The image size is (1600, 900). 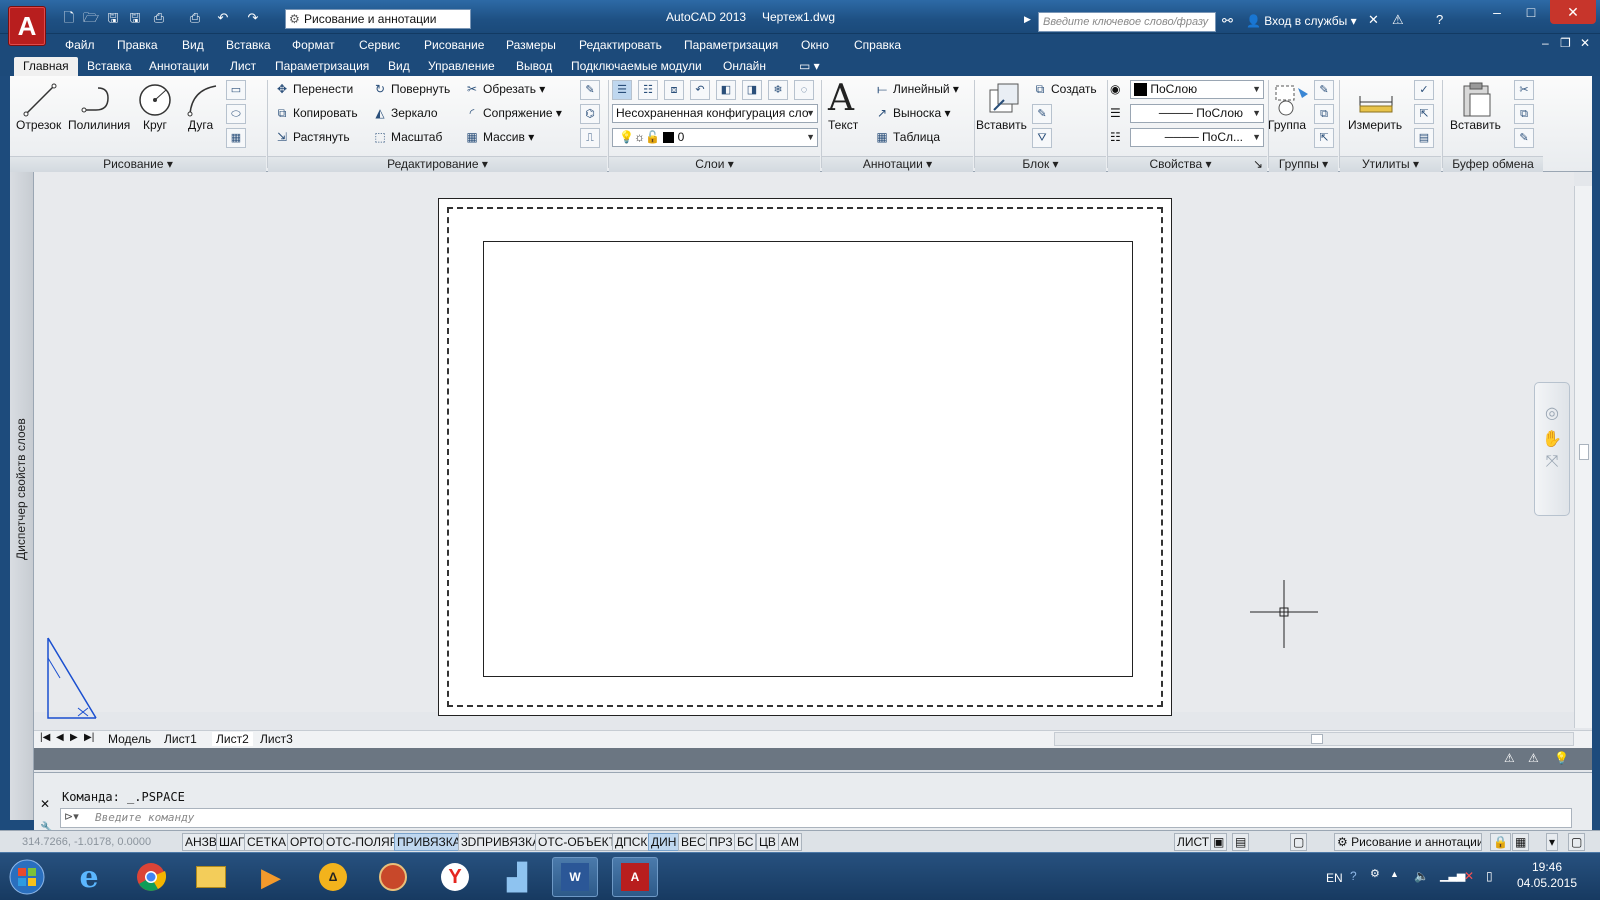 I want to click on layer-combo: 💡☼🔓 0 ▼, so click(x=715, y=137).